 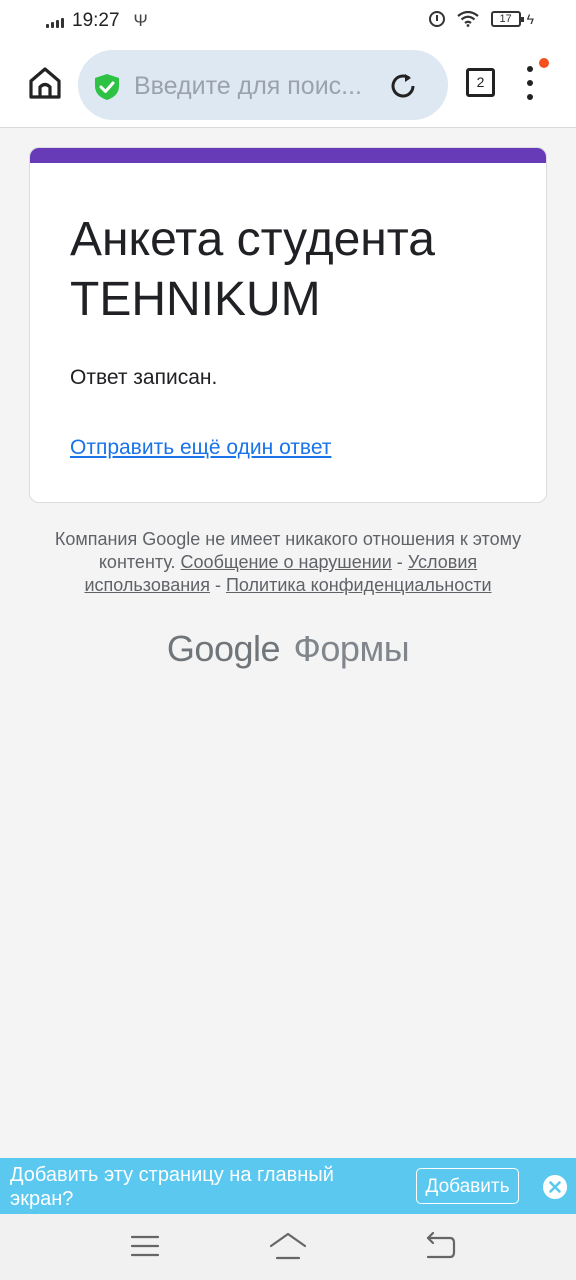 I want to click on back-icon, so click(x=440, y=1246).